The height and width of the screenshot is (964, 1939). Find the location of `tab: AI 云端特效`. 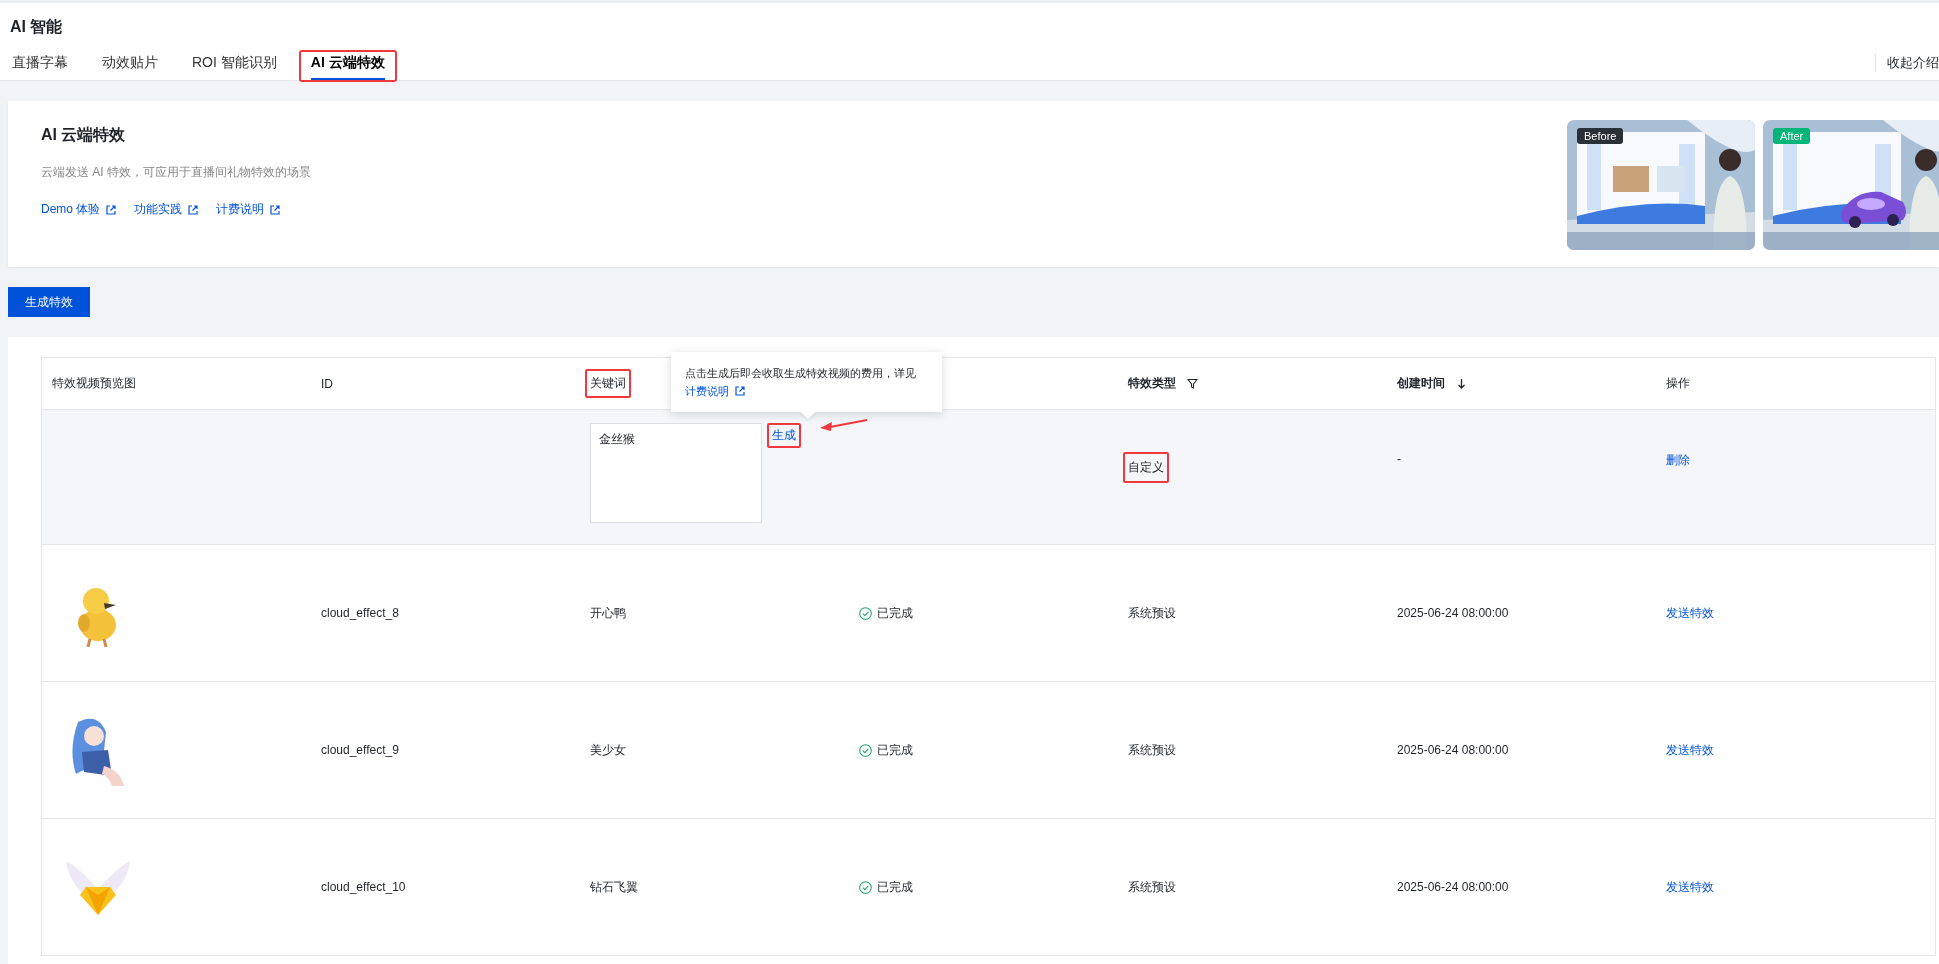

tab: AI 云端特效 is located at coordinates (347, 66).